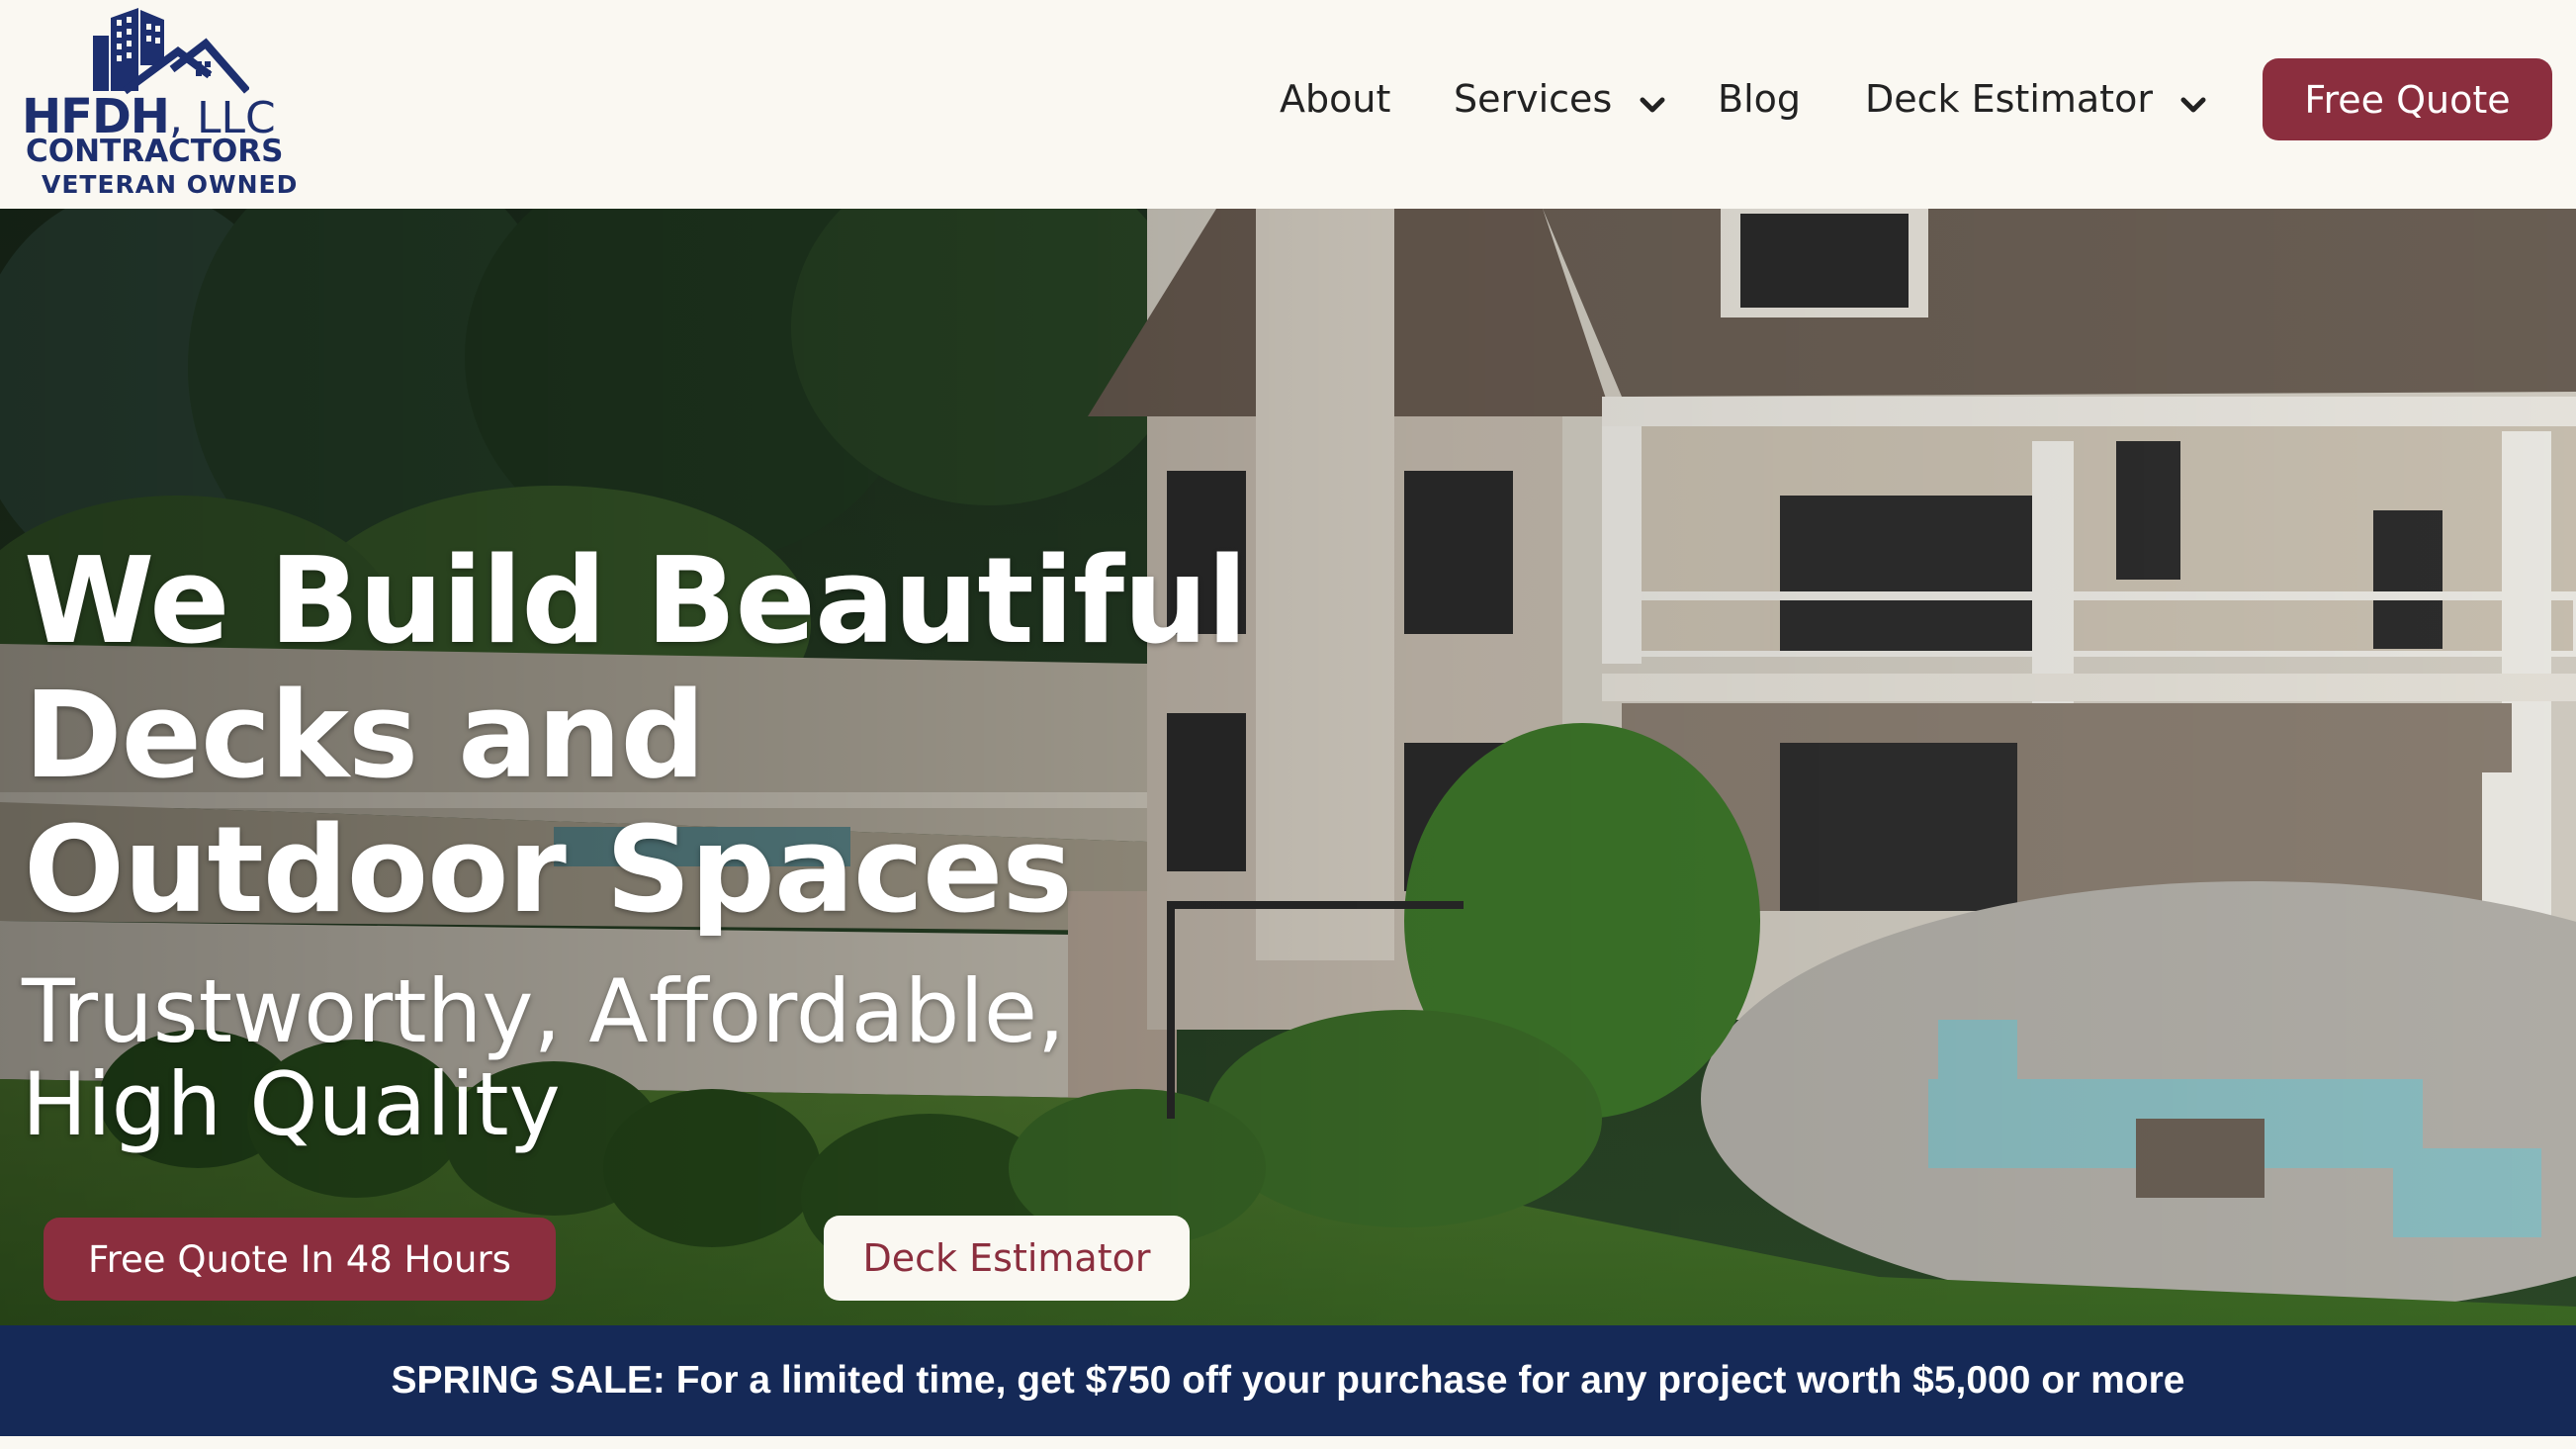 This screenshot has height=1449, width=2576. I want to click on nav-item-label: Services, so click(1533, 99).